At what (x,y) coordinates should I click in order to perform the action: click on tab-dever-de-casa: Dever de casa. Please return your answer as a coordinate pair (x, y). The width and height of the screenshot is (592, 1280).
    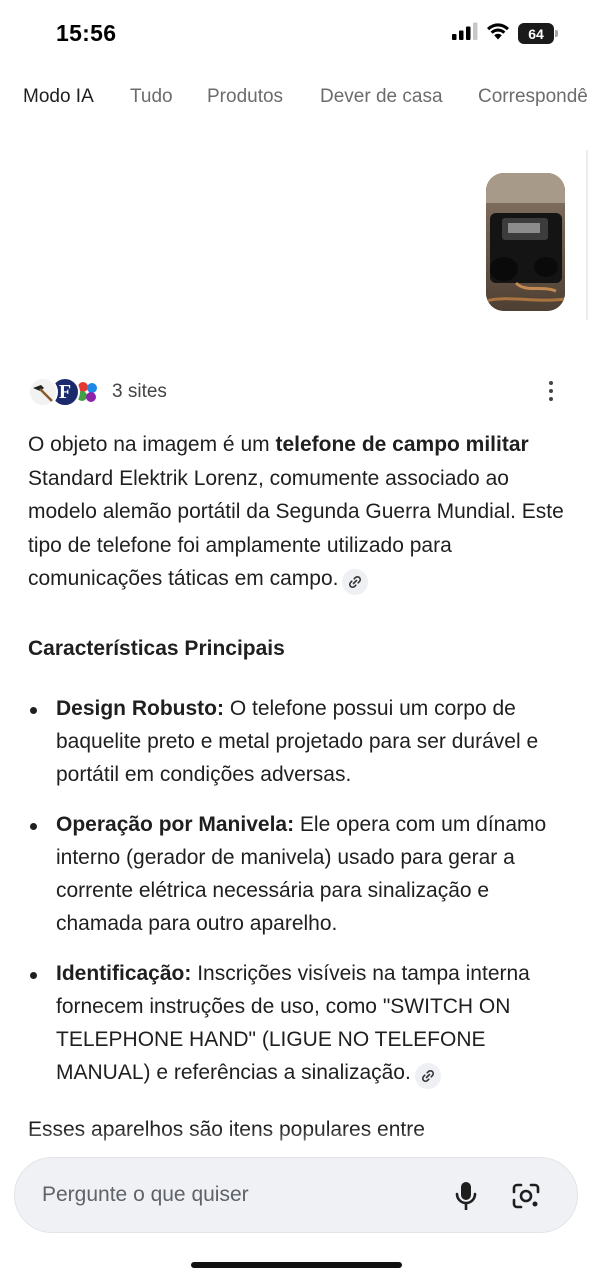
    Looking at the image, I should click on (381, 97).